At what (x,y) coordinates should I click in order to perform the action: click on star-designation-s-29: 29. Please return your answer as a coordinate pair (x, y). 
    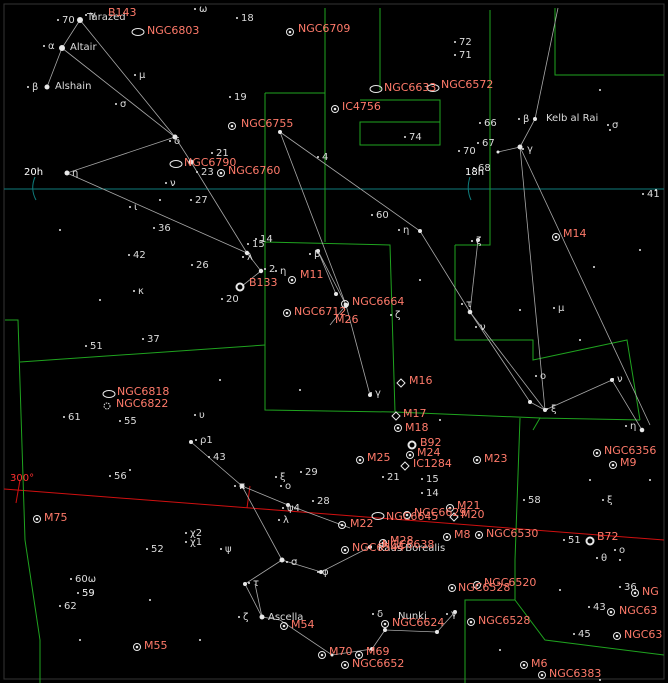
    Looking at the image, I should click on (311, 472).